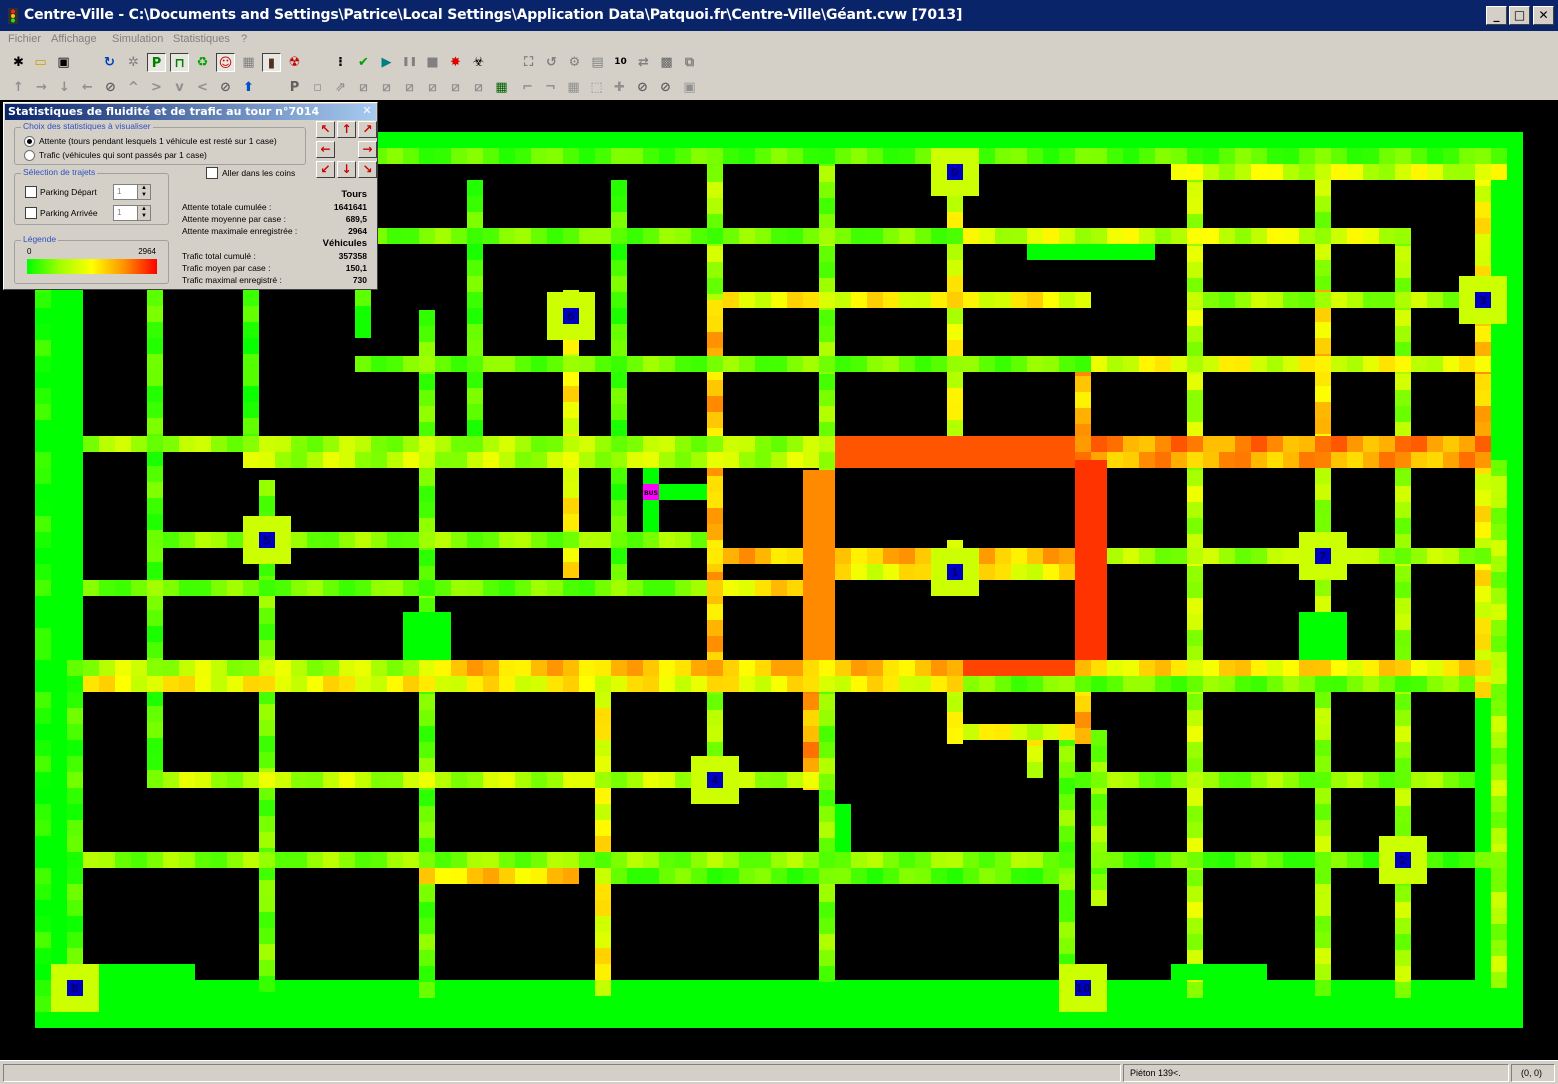  I want to click on rotate-icon: ↺, so click(551, 62).